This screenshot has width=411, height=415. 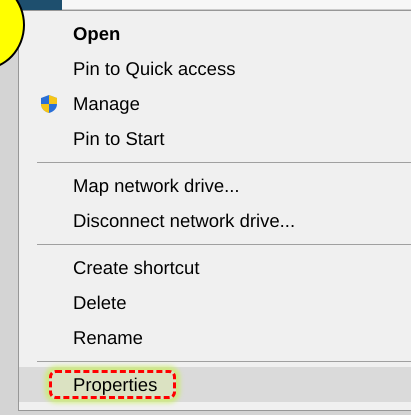 I want to click on menu-item: Create shortcut, so click(x=215, y=267).